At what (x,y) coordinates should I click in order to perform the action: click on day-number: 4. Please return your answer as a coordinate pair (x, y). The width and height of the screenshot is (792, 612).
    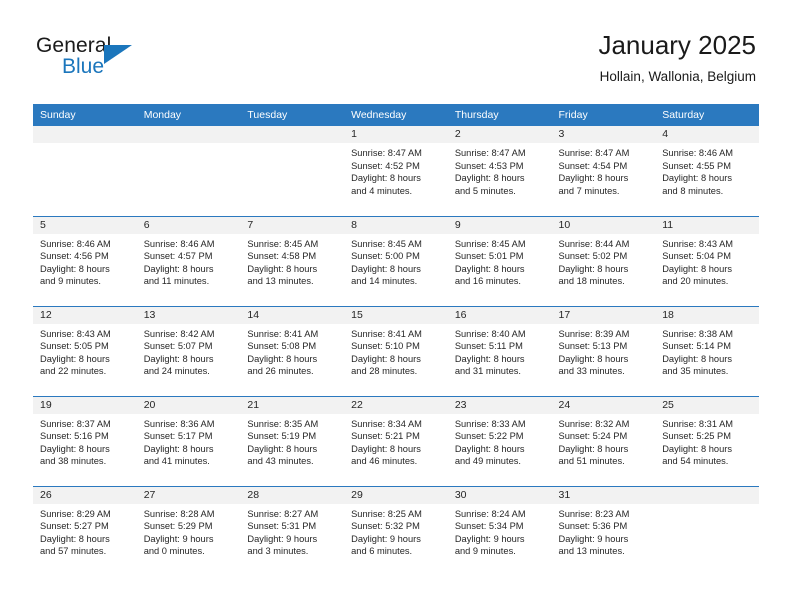
    Looking at the image, I should click on (707, 134).